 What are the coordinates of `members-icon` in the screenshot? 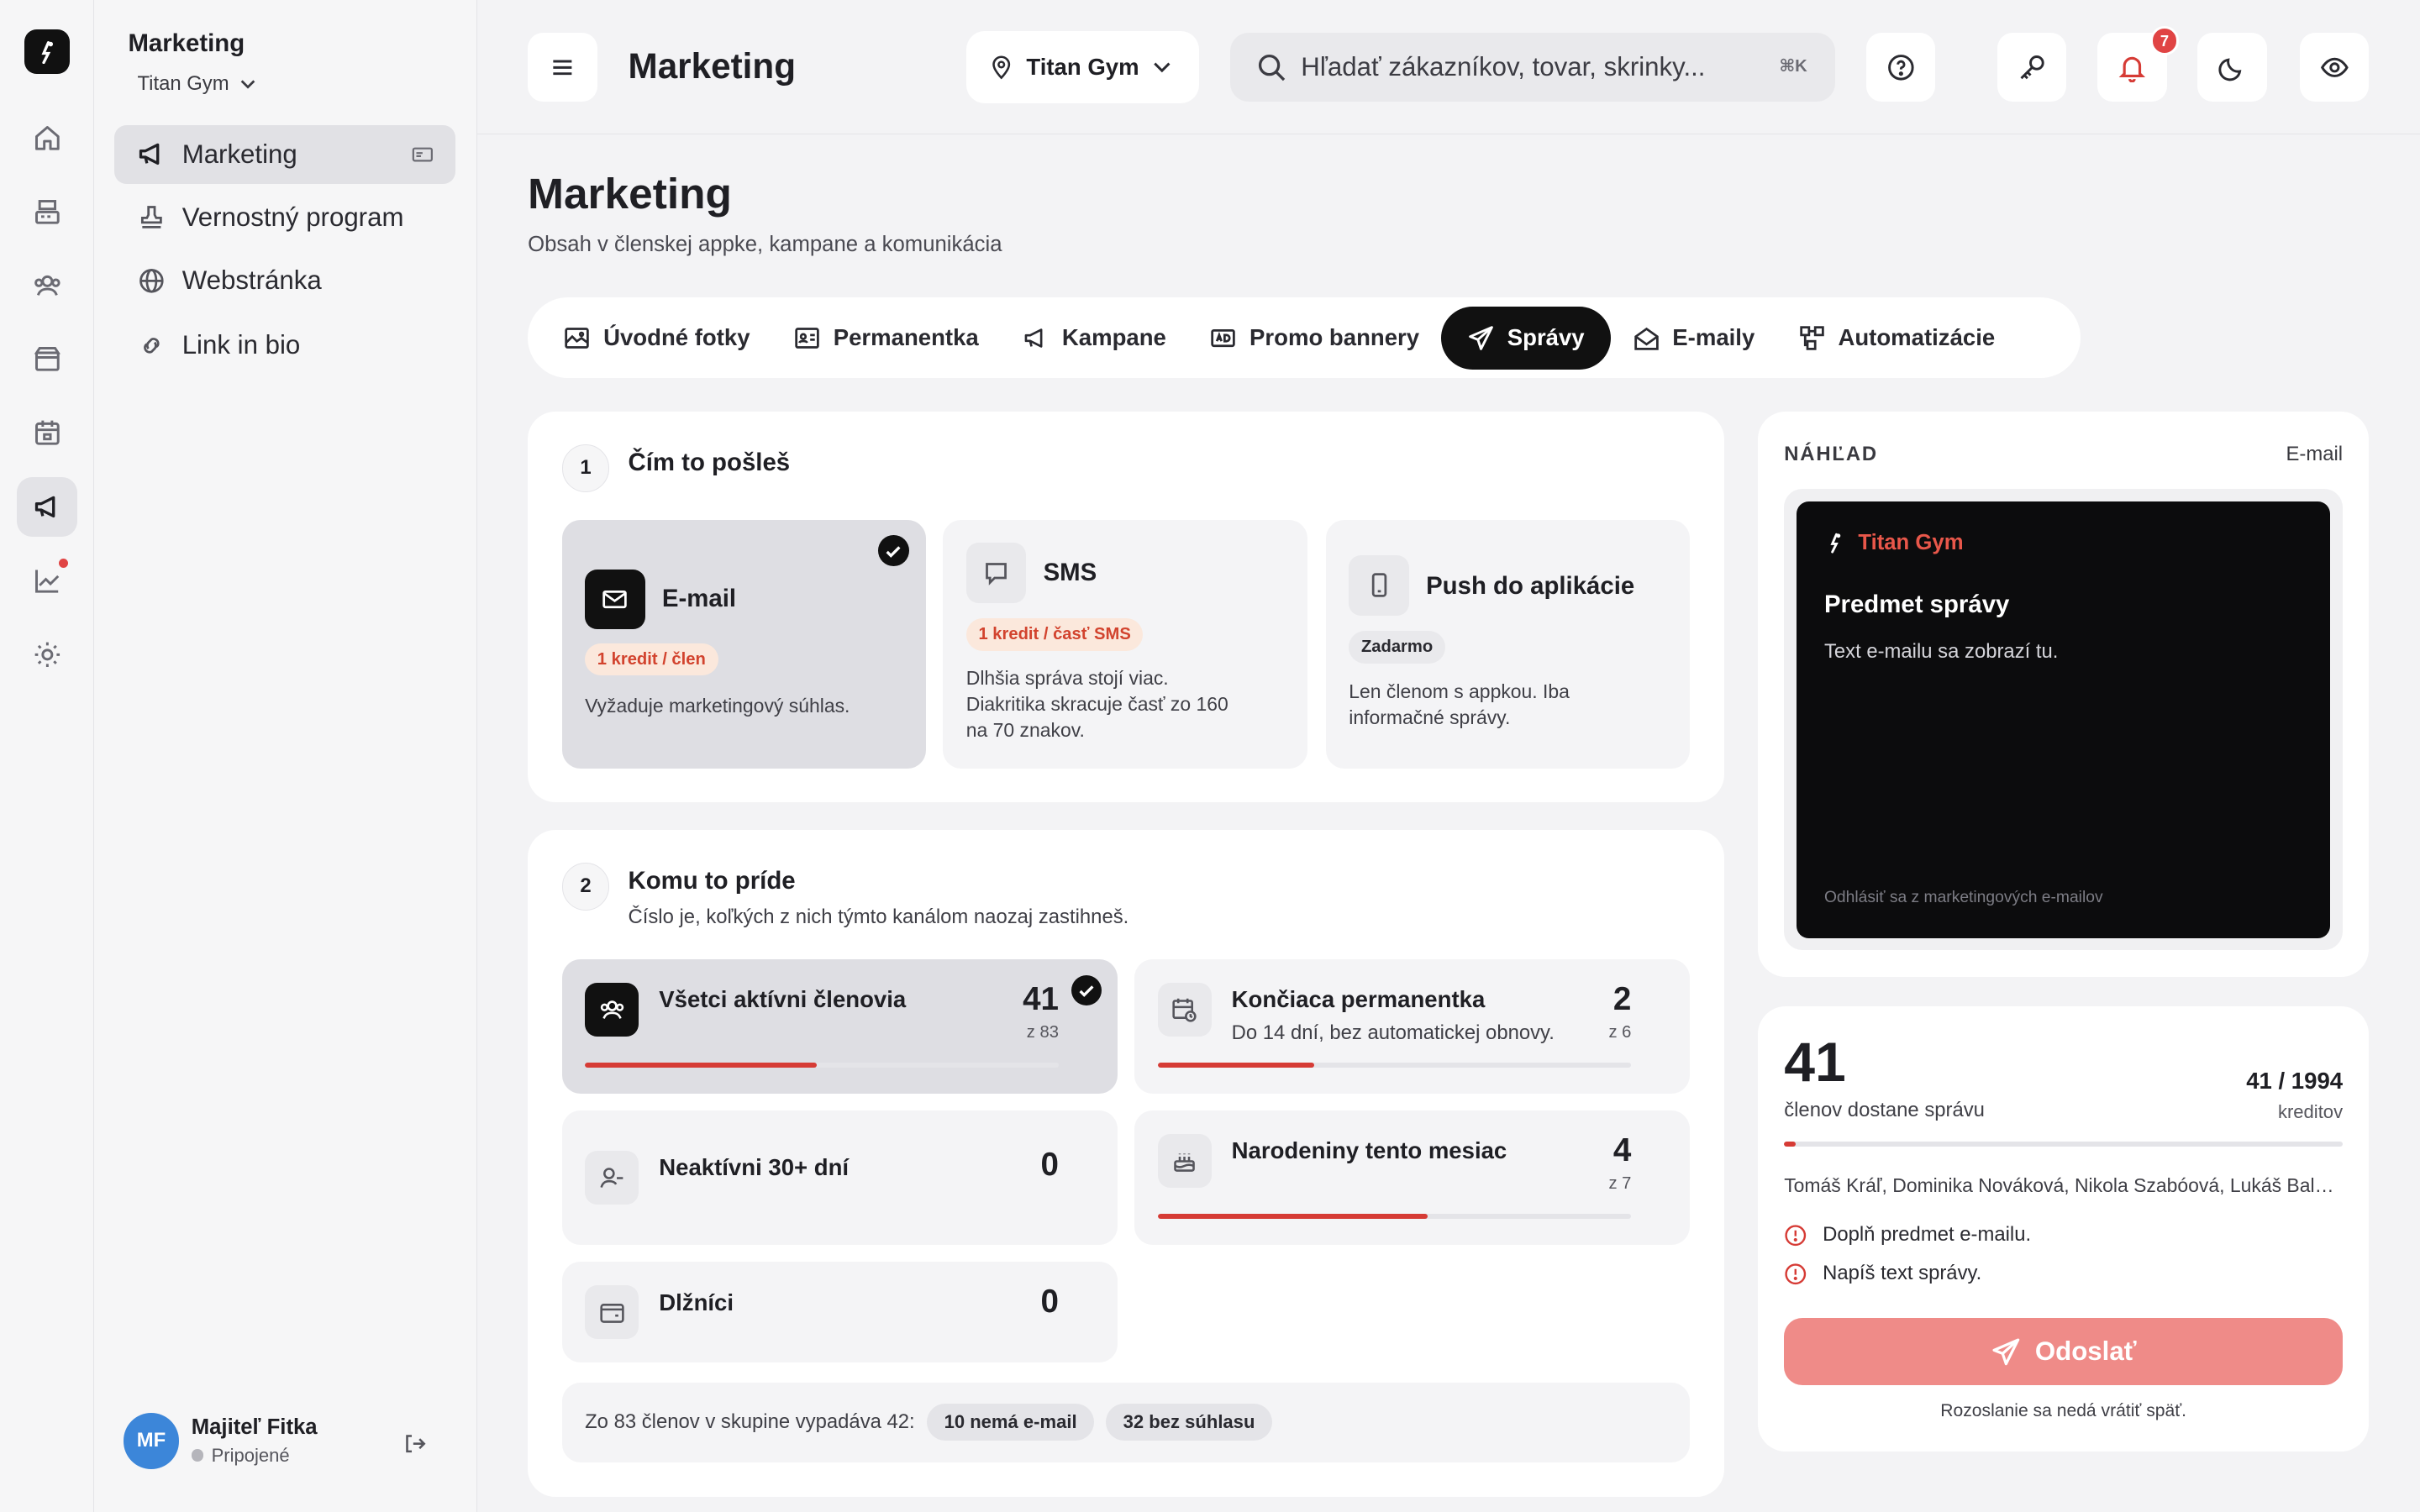 It's located at (47, 286).